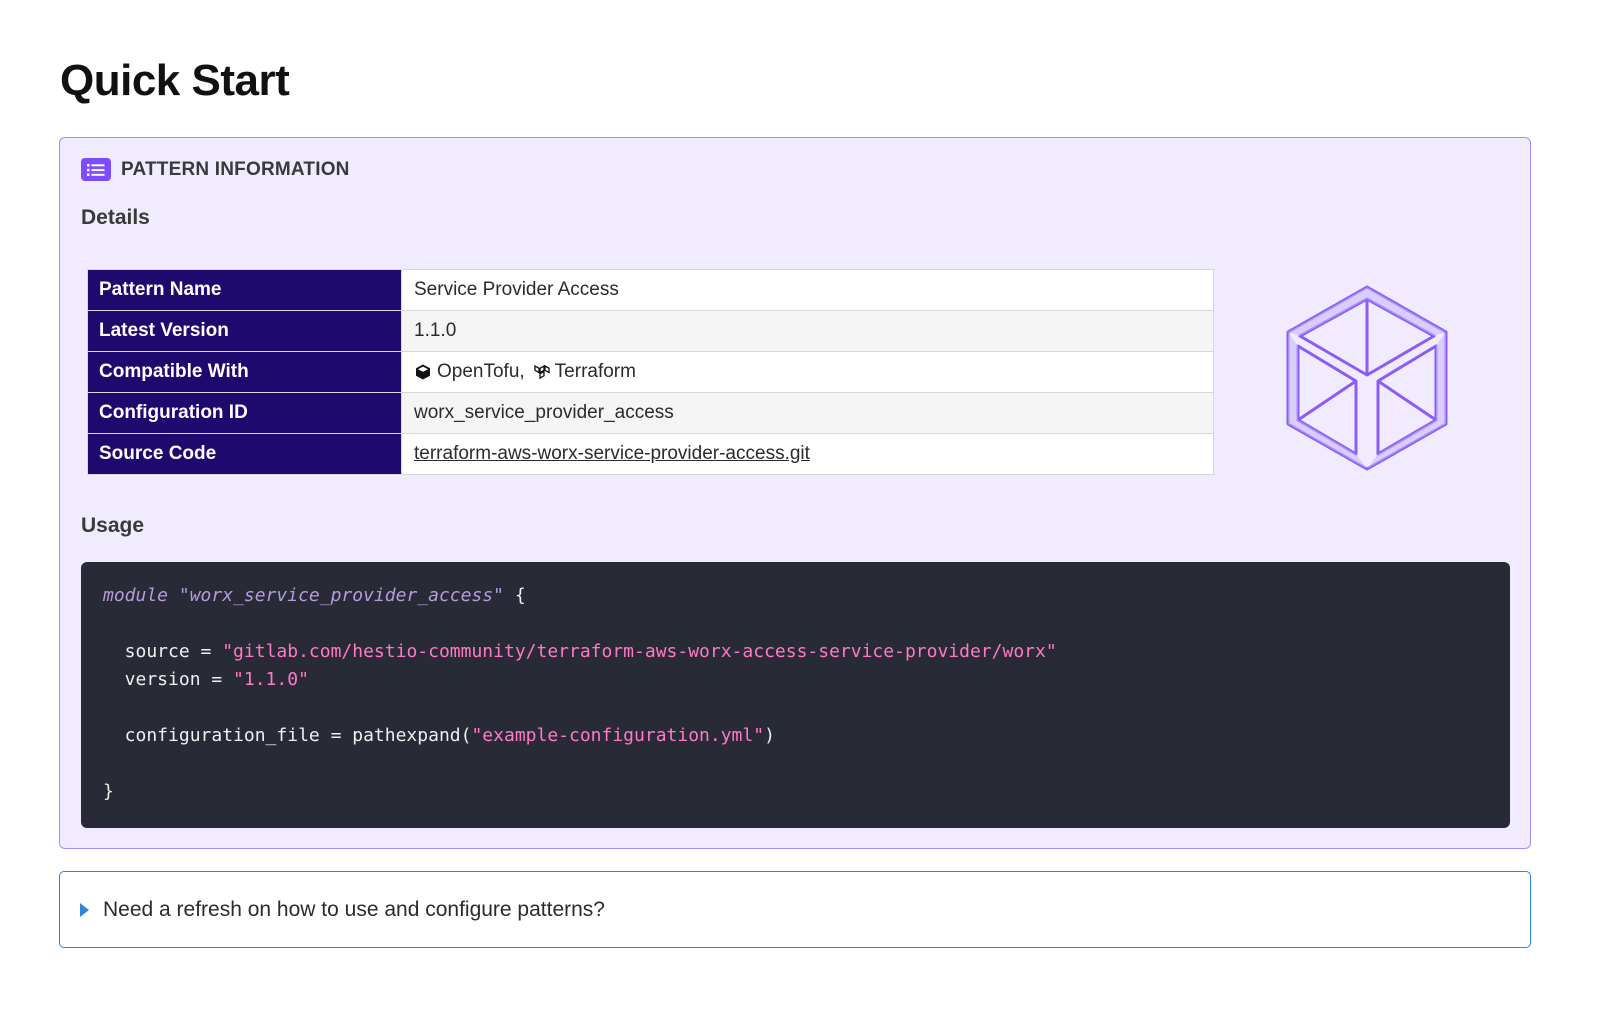 Image resolution: width=1600 pixels, height=1012 pixels. What do you see at coordinates (481, 371) in the screenshot?
I see `opentofu-label: OpenTofu,` at bounding box center [481, 371].